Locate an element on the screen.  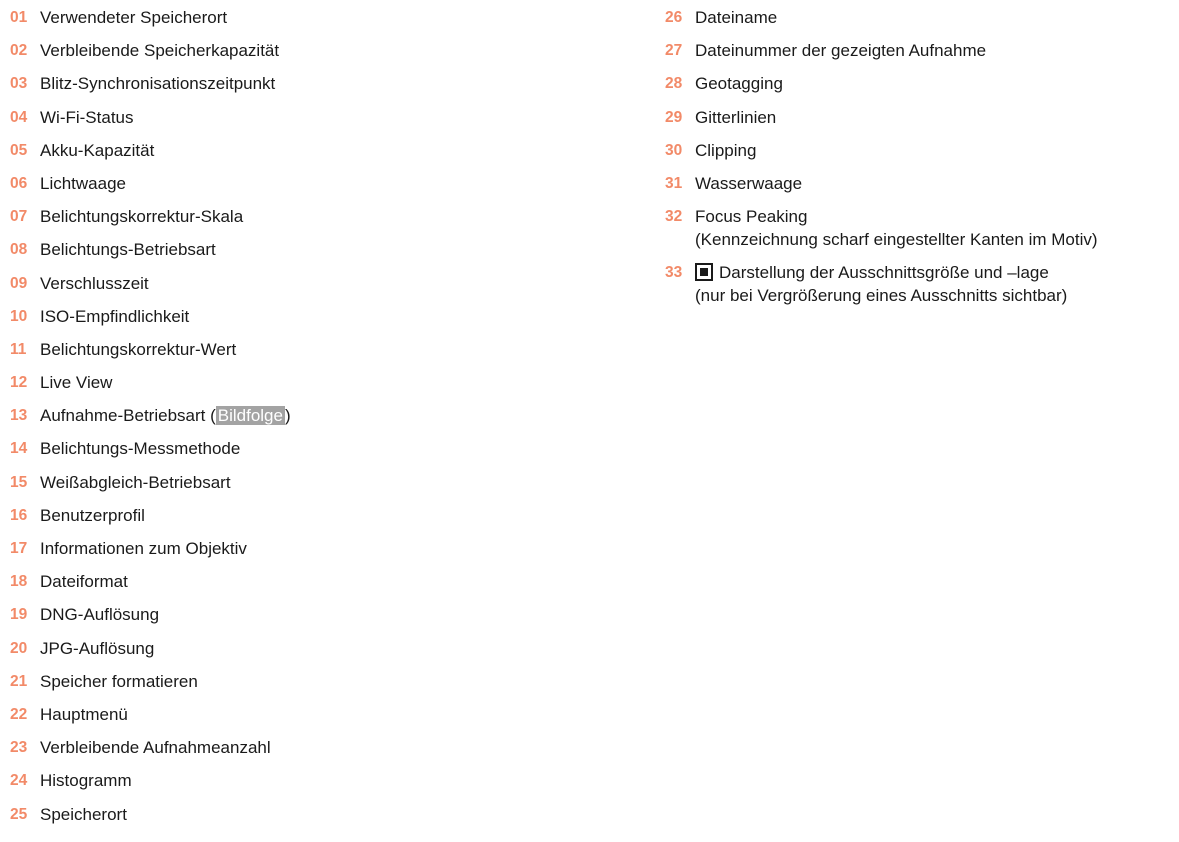
item-number: 01 is located at coordinates (19, 17).